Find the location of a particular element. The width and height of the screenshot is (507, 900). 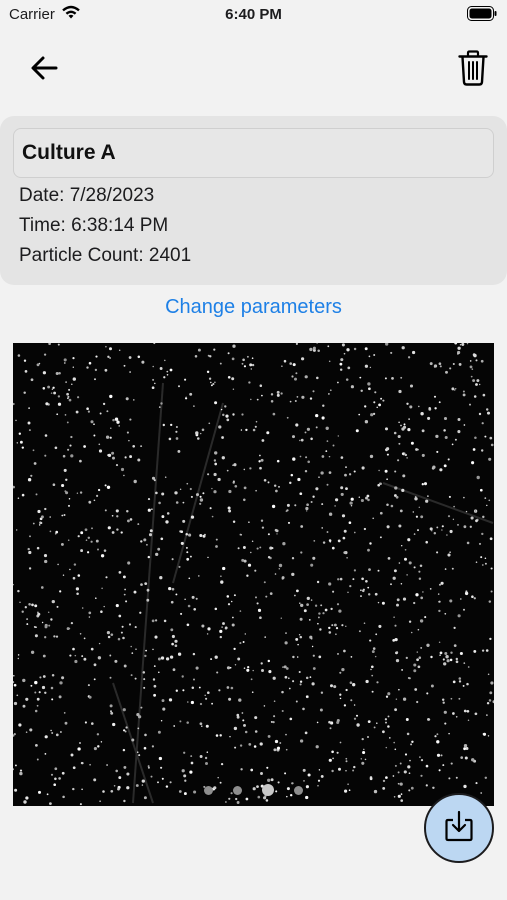

trash-icon is located at coordinates (473, 70).